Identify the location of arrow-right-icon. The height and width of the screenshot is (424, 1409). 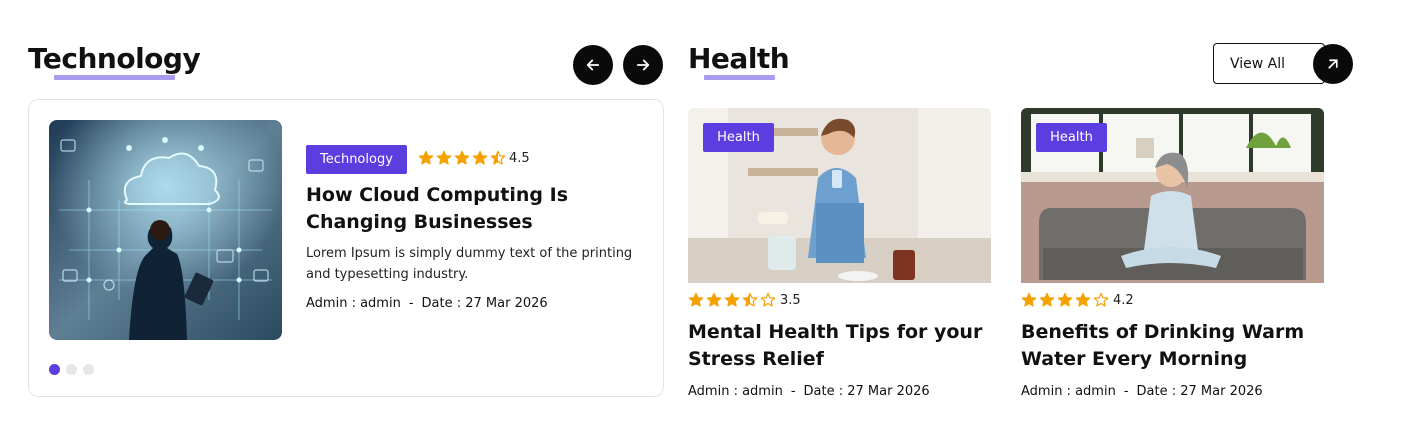
(643, 65).